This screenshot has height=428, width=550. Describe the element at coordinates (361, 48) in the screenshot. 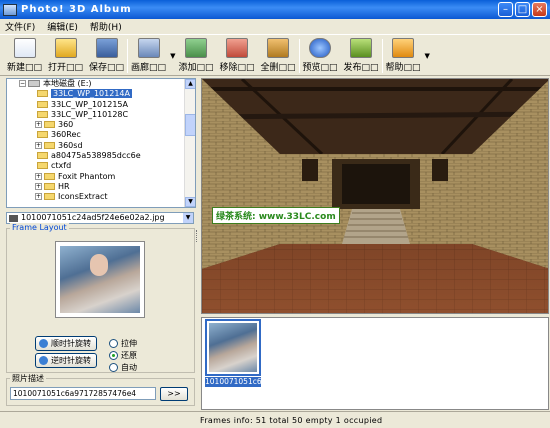

I see `publish-icon` at that location.